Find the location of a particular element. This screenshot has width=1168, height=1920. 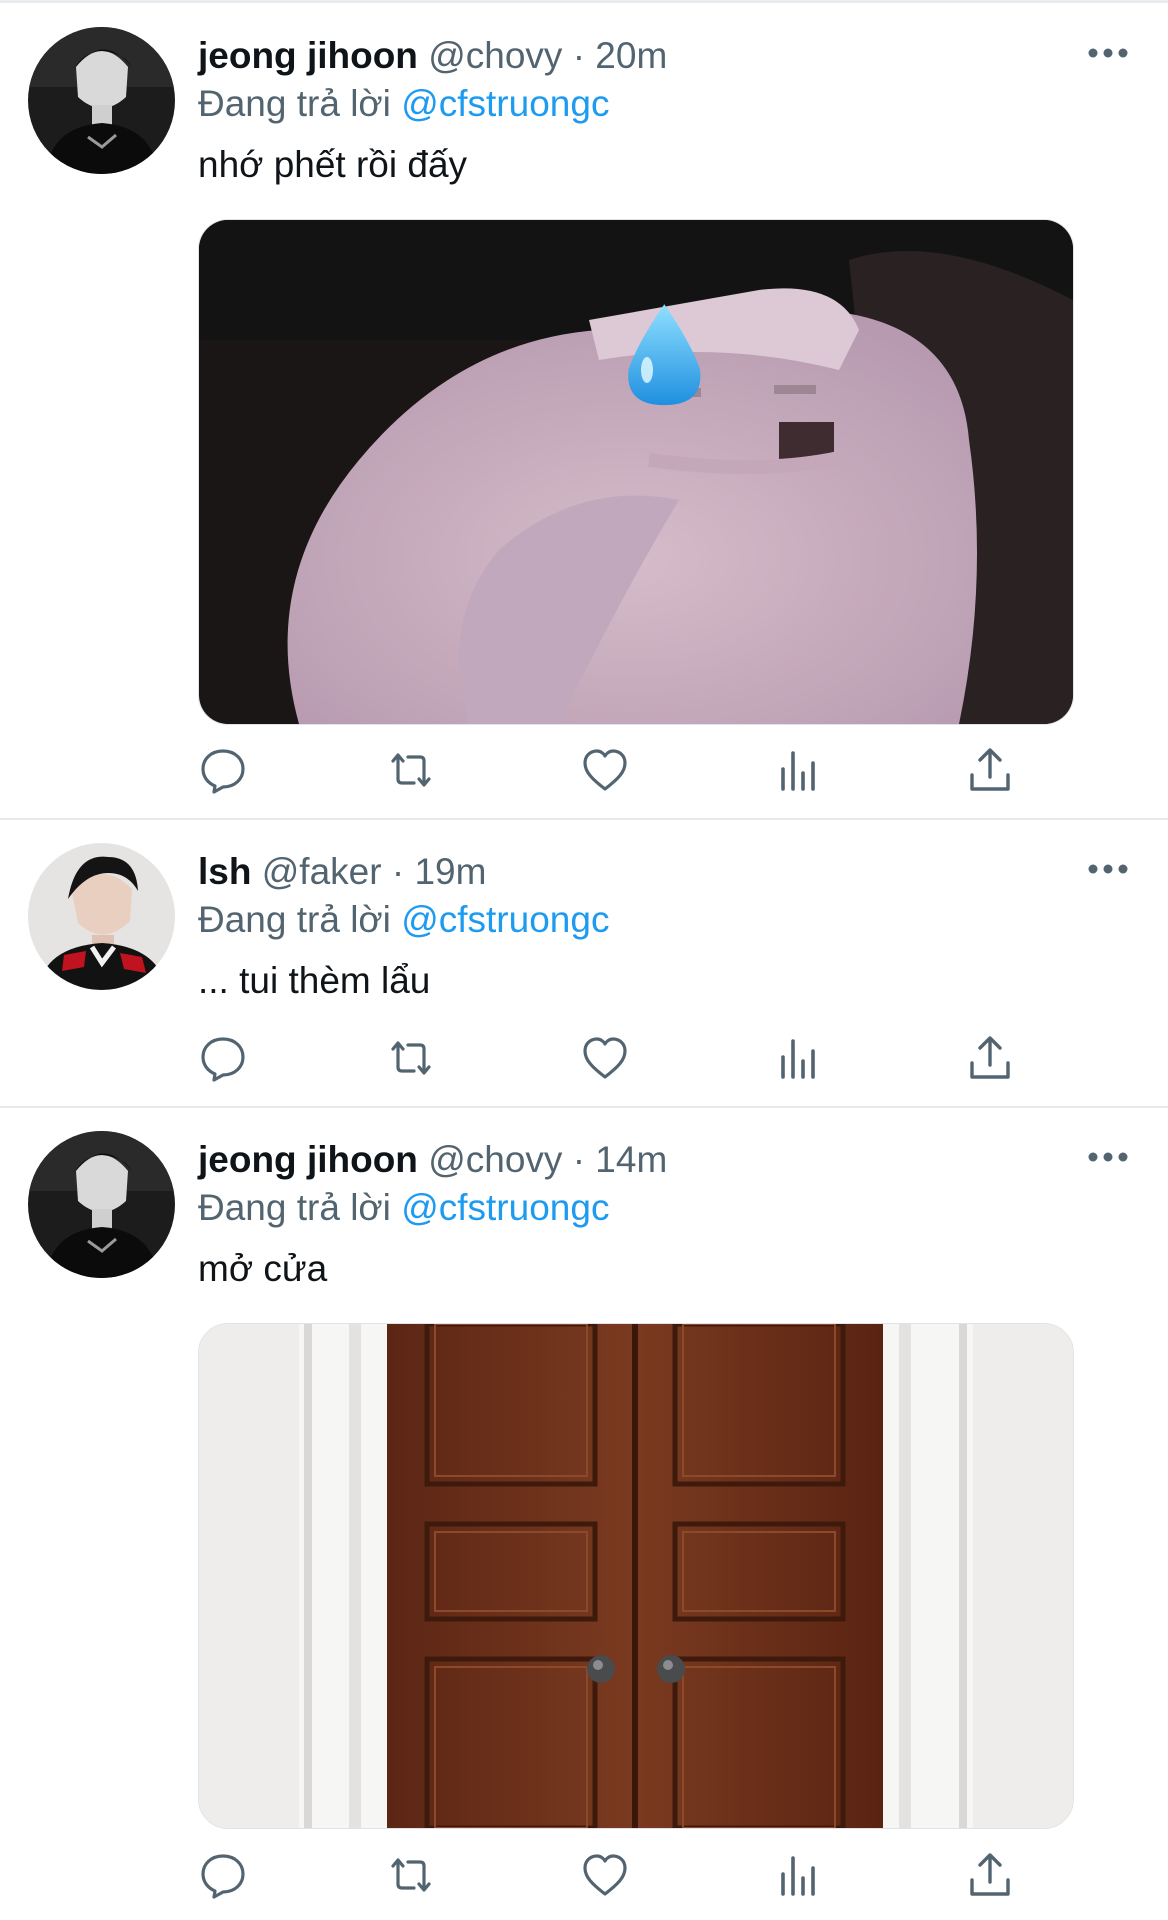

timestamp: 19m is located at coordinates (450, 871).